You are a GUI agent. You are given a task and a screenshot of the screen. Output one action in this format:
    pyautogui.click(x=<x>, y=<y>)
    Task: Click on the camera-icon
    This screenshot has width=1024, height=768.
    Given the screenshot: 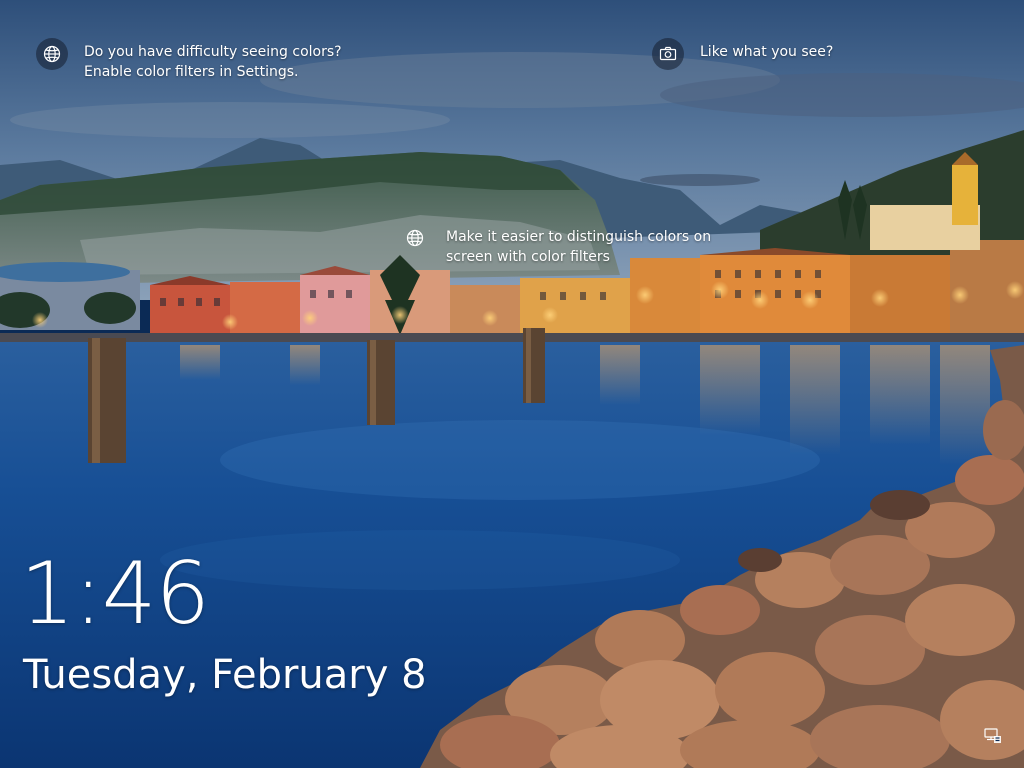 What is the action you would take?
    pyautogui.click(x=668, y=54)
    